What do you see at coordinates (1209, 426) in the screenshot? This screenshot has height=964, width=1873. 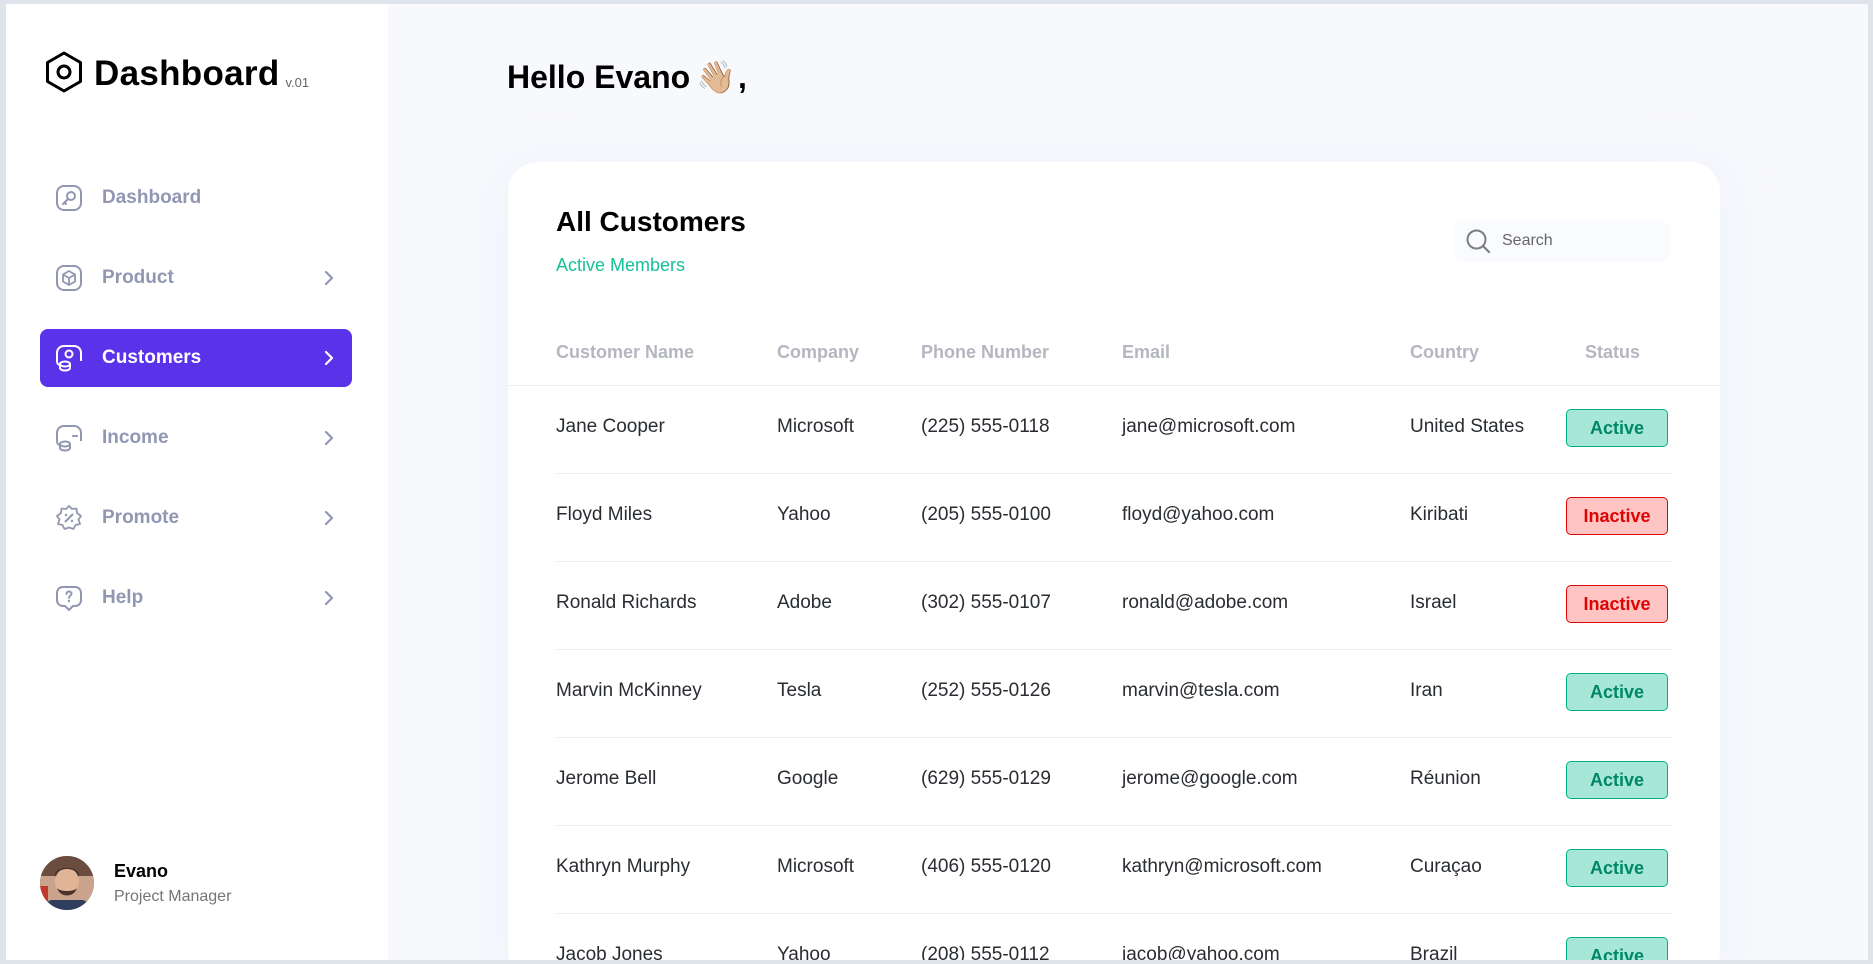 I see `customer-email: jane@microsoft.com` at bounding box center [1209, 426].